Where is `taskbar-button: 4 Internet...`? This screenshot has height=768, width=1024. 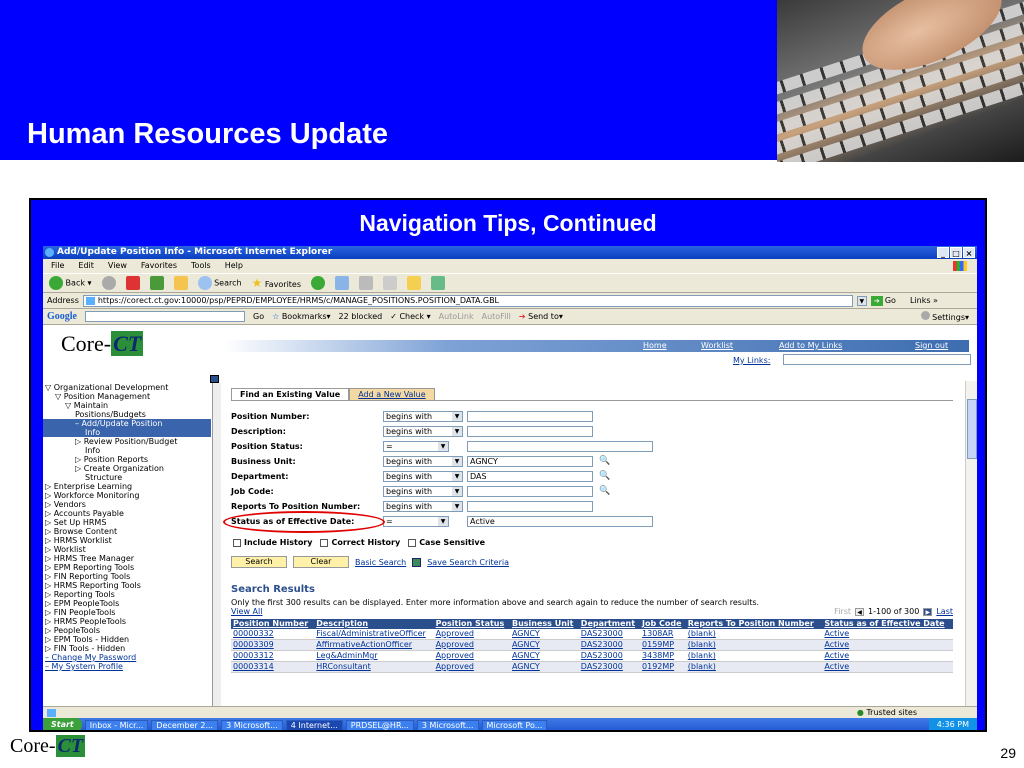
taskbar-button: 4 Internet... is located at coordinates (314, 724).